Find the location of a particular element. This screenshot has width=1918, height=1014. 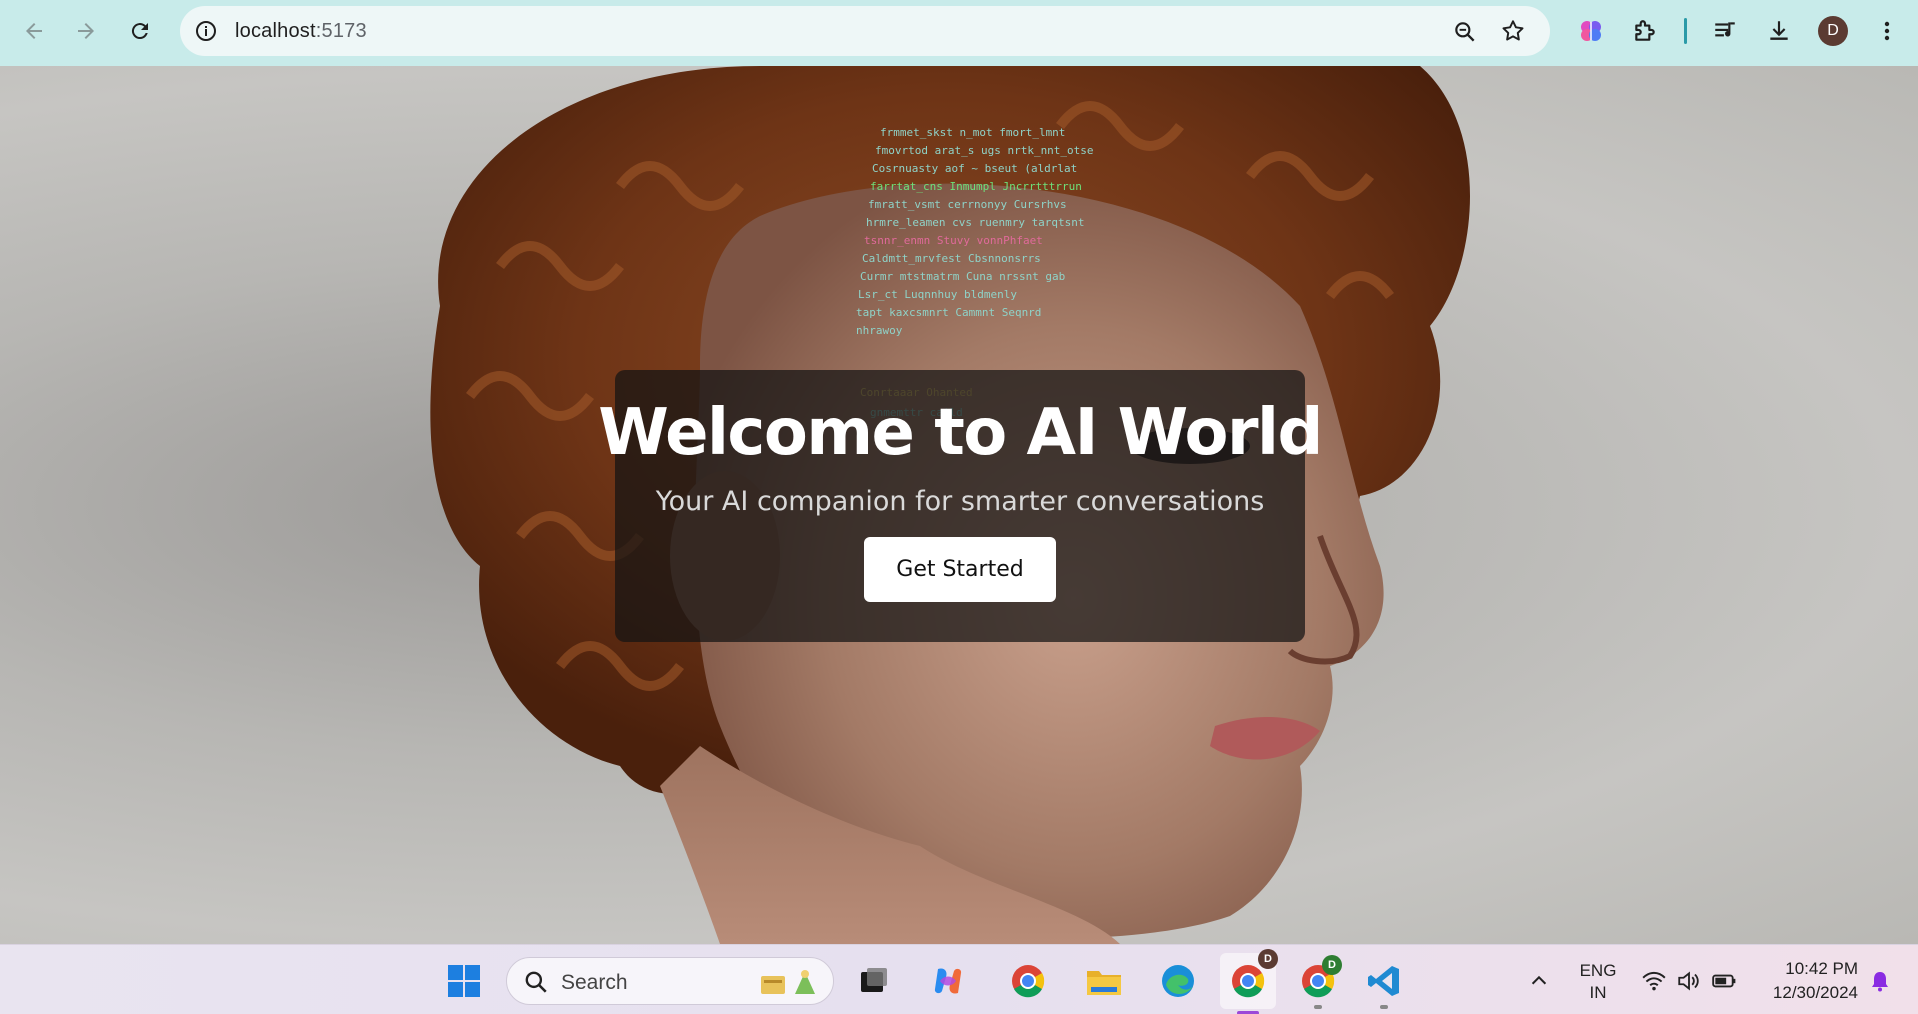

back-button is located at coordinates (34, 31).